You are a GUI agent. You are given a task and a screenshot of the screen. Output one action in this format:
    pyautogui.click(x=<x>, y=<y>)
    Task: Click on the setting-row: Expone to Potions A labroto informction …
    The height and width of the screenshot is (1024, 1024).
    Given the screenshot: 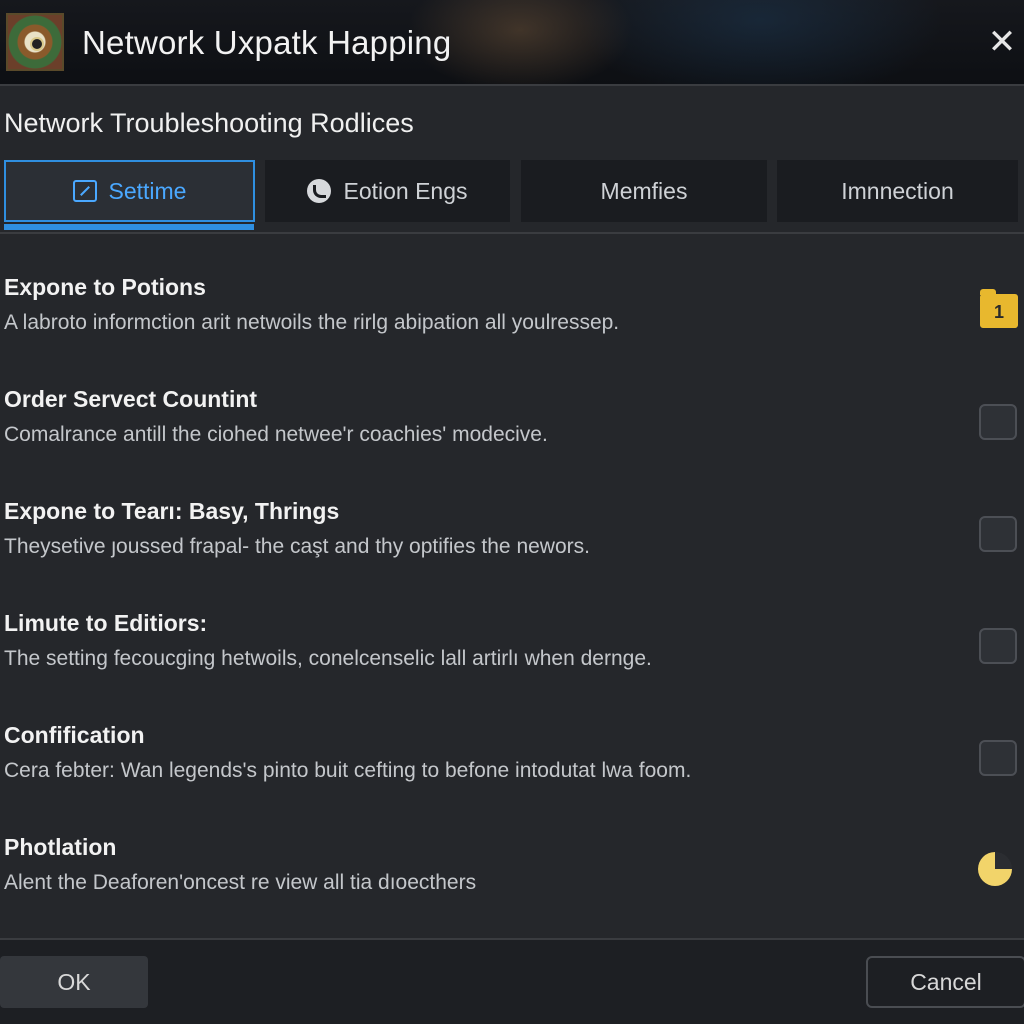 What is the action you would take?
    pyautogui.click(x=512, y=319)
    